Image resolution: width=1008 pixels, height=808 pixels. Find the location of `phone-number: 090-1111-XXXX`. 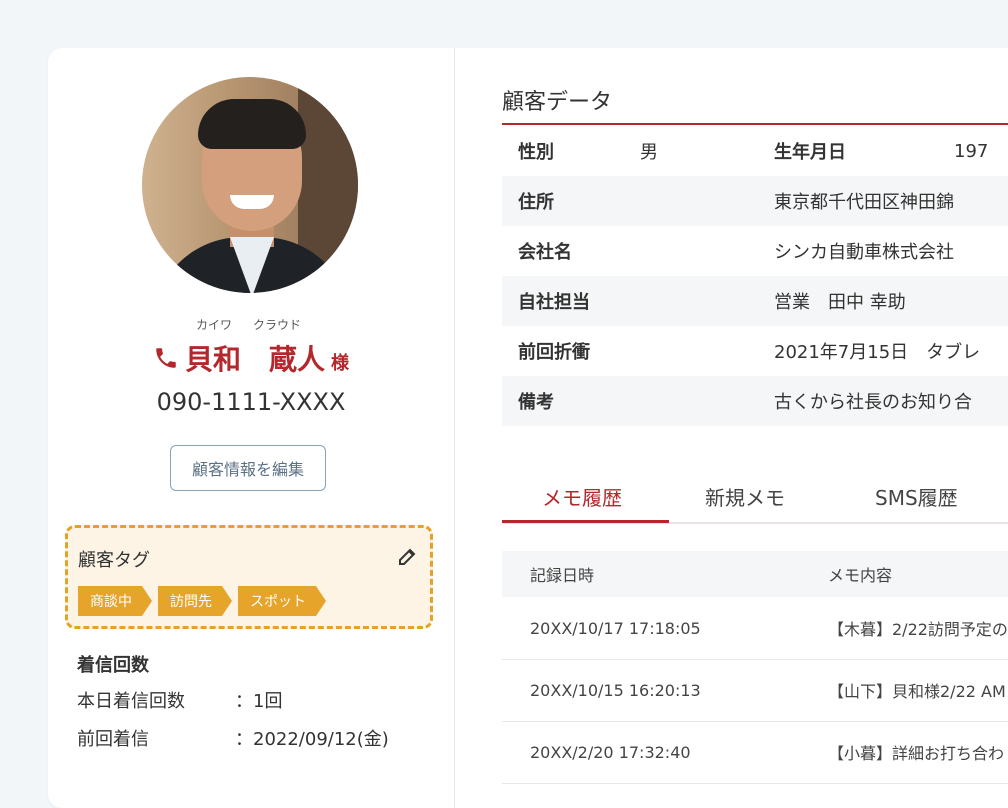

phone-number: 090-1111-XXXX is located at coordinates (251, 402).